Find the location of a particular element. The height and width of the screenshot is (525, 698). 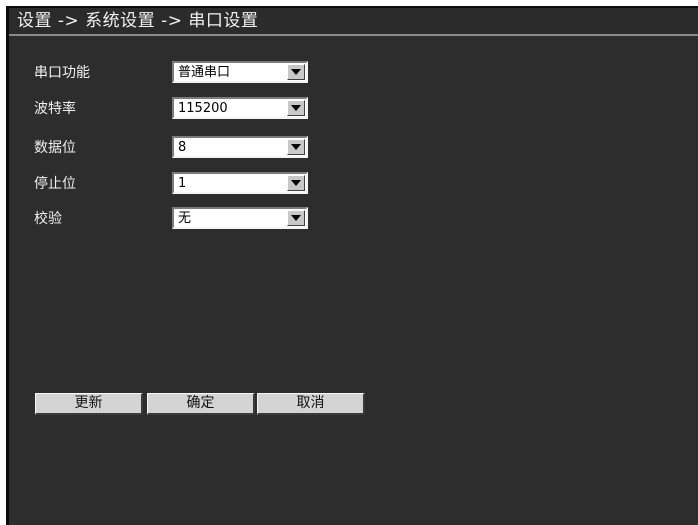

serial-function-value: 普通串口 is located at coordinates (204, 72).